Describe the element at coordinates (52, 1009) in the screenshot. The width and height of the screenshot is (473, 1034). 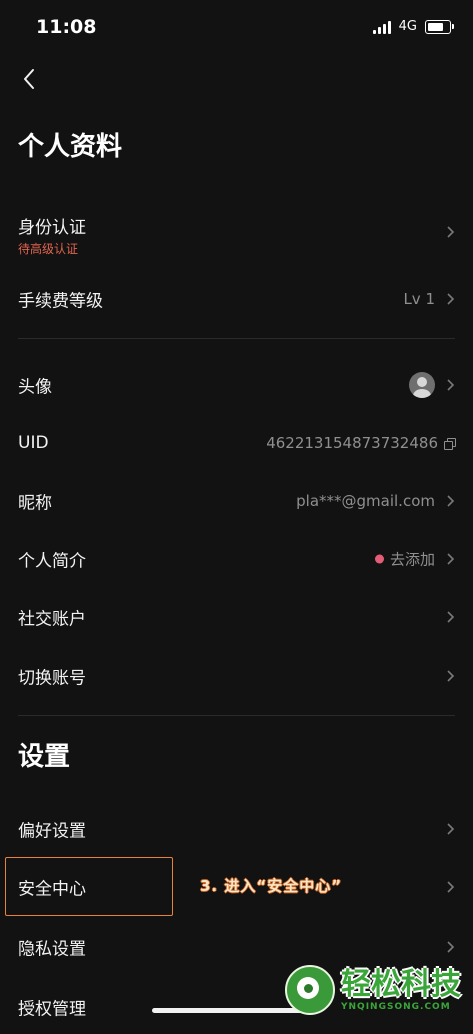
I see `authorization-label: 授权管理` at that location.